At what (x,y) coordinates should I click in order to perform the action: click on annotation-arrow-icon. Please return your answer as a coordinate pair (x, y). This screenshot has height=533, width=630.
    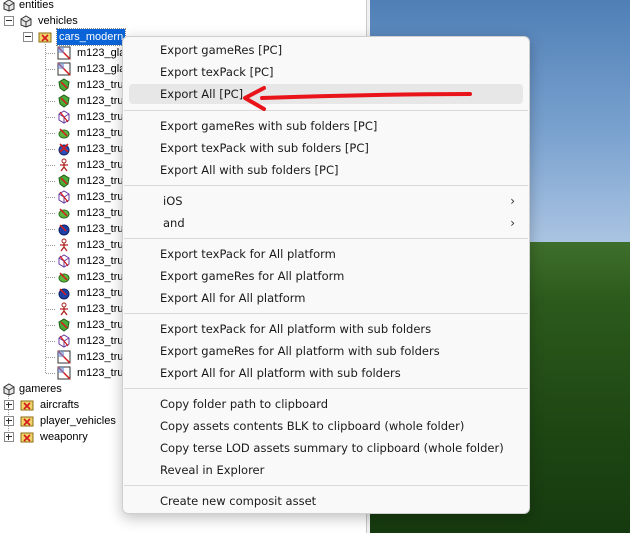
    Looking at the image, I should click on (357, 98).